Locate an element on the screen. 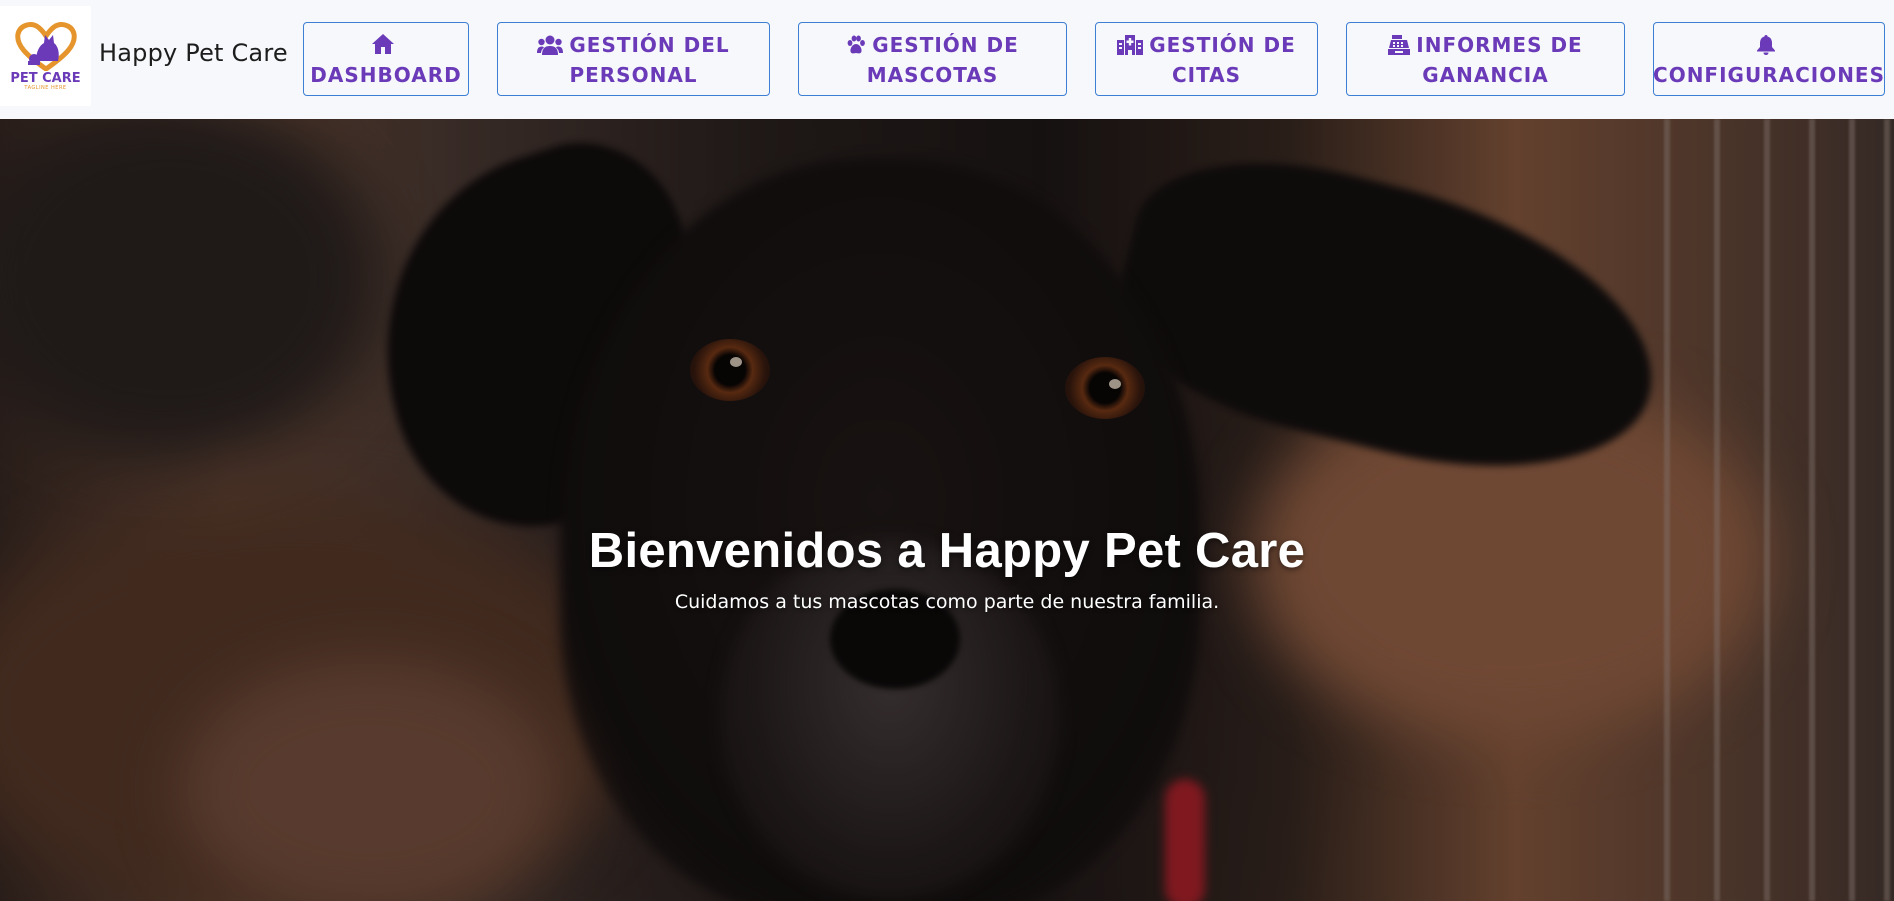  nav-mascotas-label-2: MASCOTAS is located at coordinates (932, 75).